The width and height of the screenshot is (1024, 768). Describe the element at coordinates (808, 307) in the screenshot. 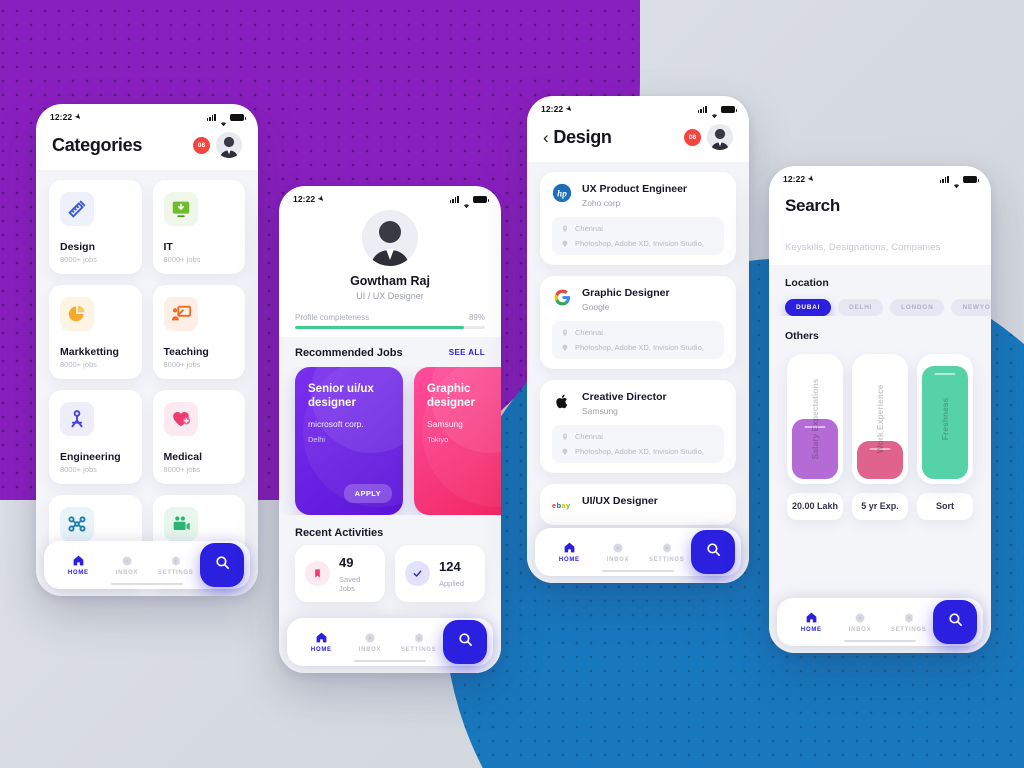

I see `location-chip-dubai: DUBAI` at that location.